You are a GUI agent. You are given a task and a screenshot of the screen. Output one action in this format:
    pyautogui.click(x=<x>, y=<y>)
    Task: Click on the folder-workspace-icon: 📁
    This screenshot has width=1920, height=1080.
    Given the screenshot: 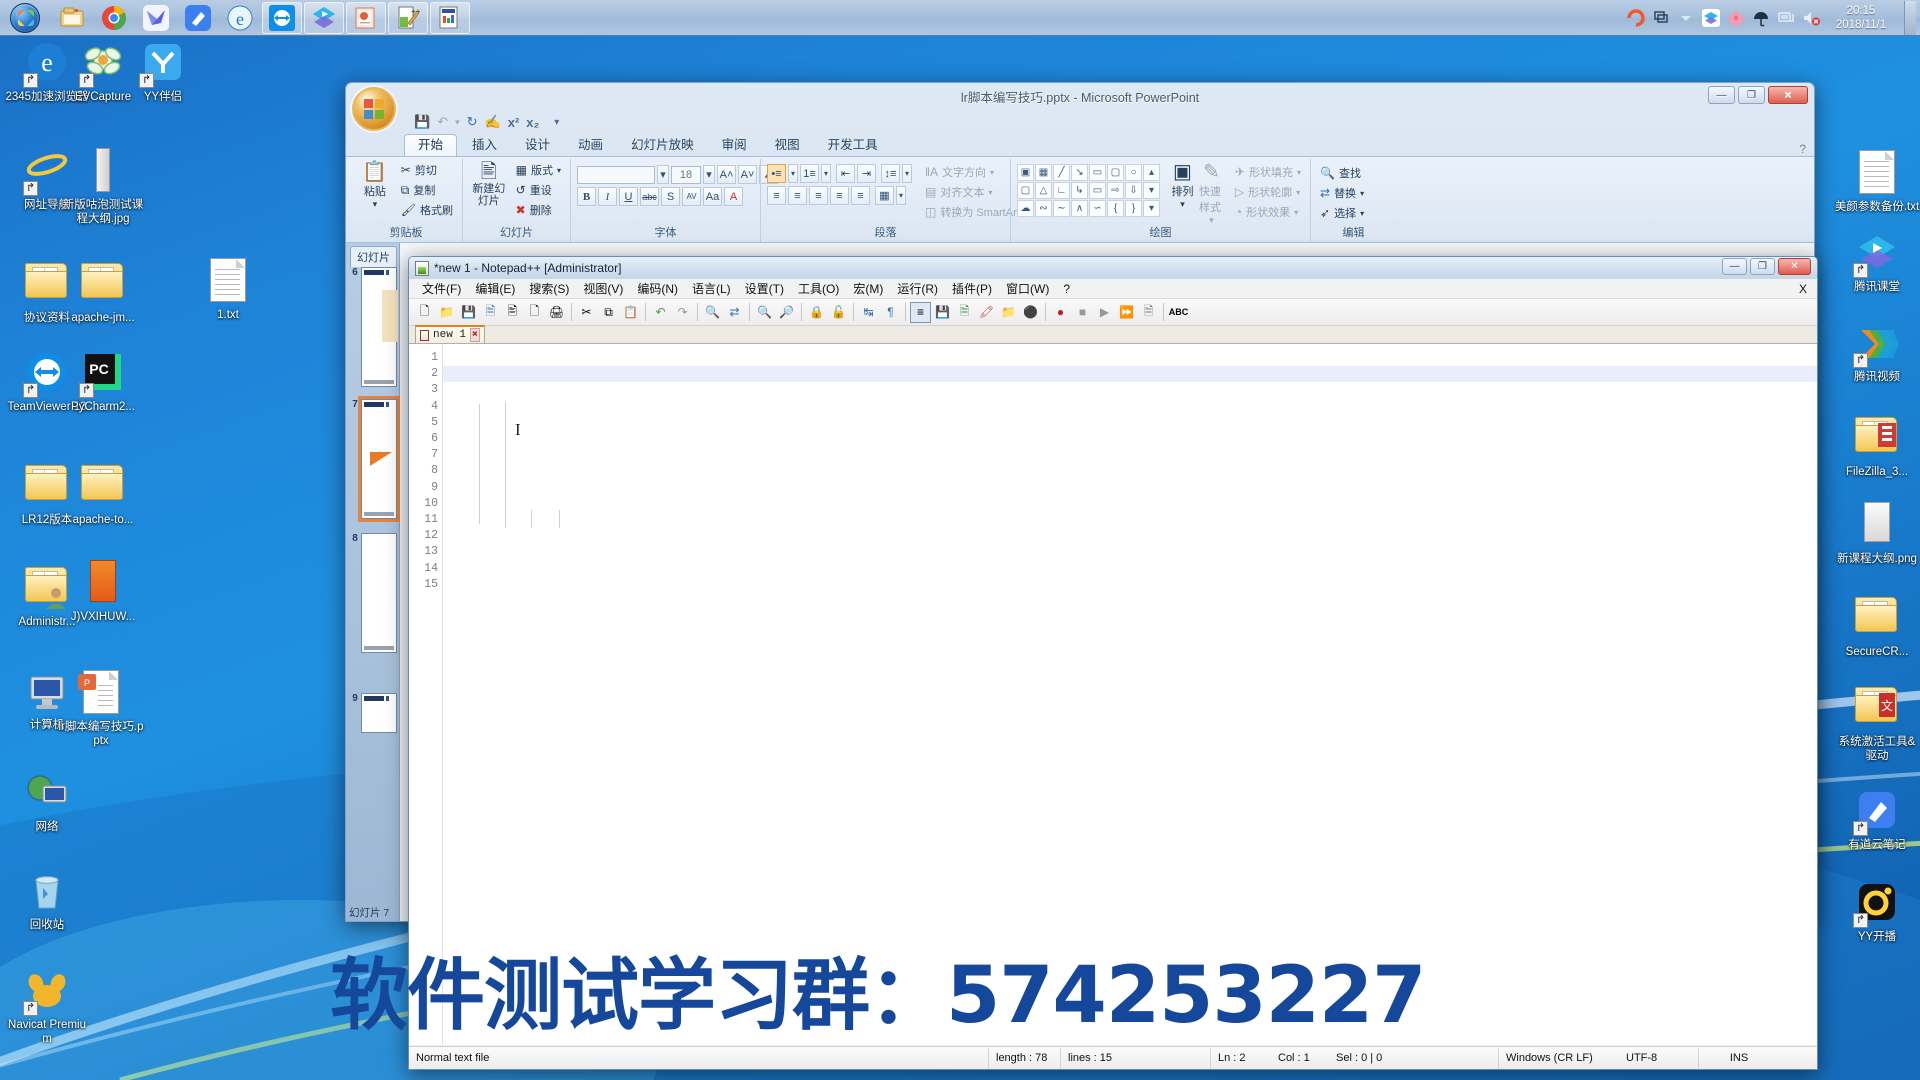 What is the action you would take?
    pyautogui.click(x=1008, y=312)
    